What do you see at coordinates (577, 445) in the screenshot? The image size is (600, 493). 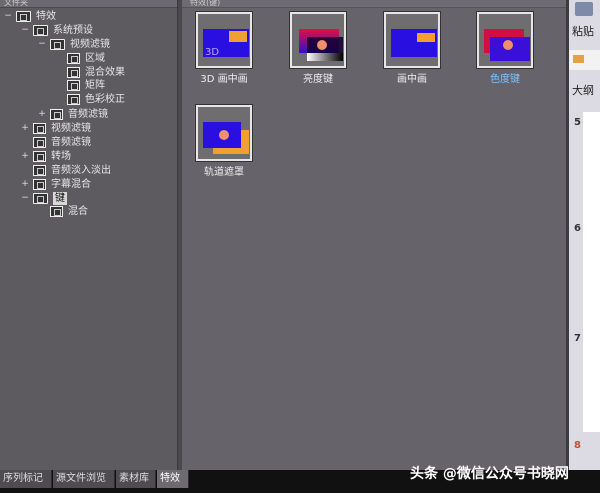 I see `line-number: 8` at bounding box center [577, 445].